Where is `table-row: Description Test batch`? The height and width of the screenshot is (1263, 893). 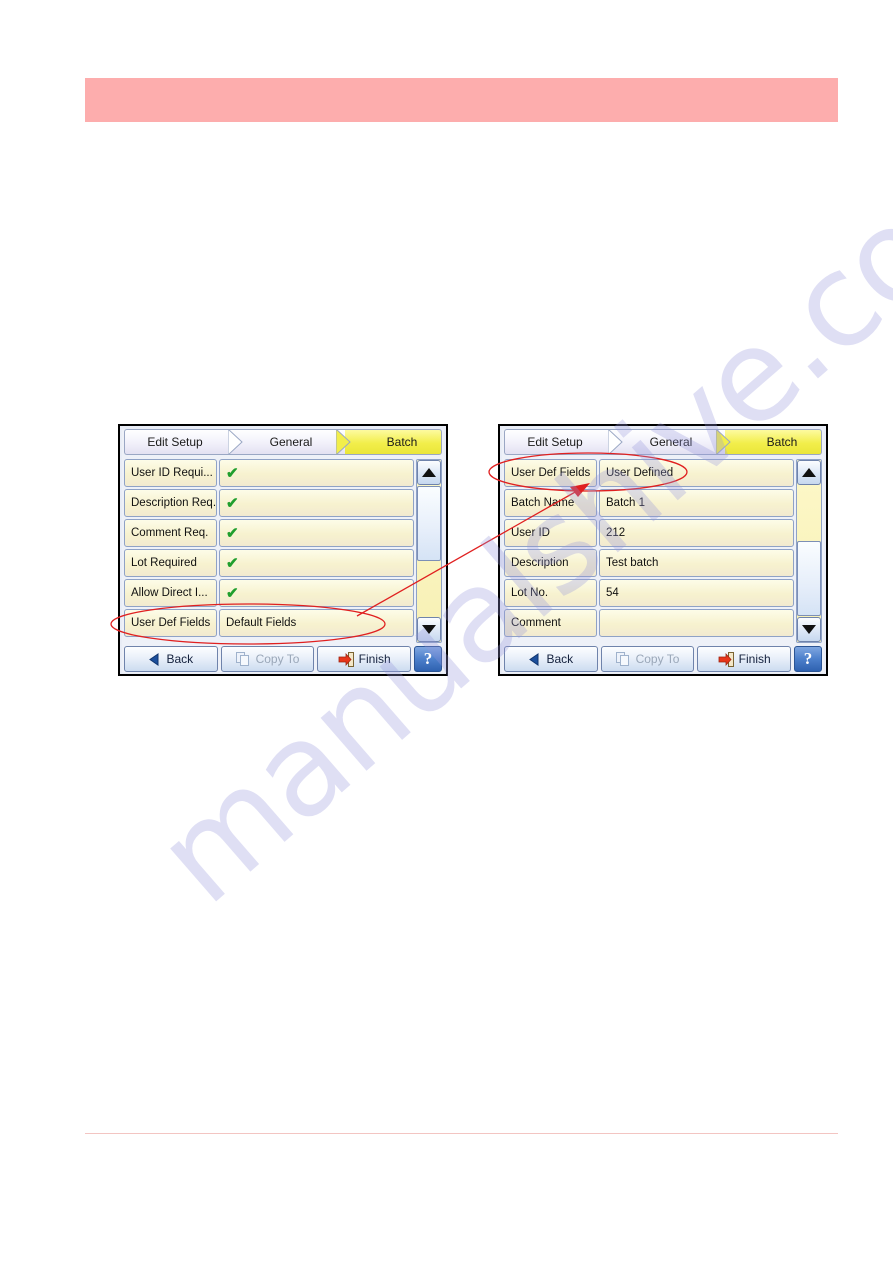
table-row: Description Test batch is located at coordinates (649, 563).